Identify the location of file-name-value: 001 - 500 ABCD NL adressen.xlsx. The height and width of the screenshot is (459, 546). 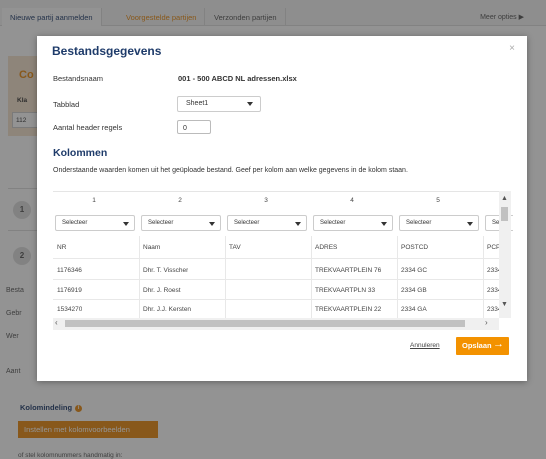
(237, 78).